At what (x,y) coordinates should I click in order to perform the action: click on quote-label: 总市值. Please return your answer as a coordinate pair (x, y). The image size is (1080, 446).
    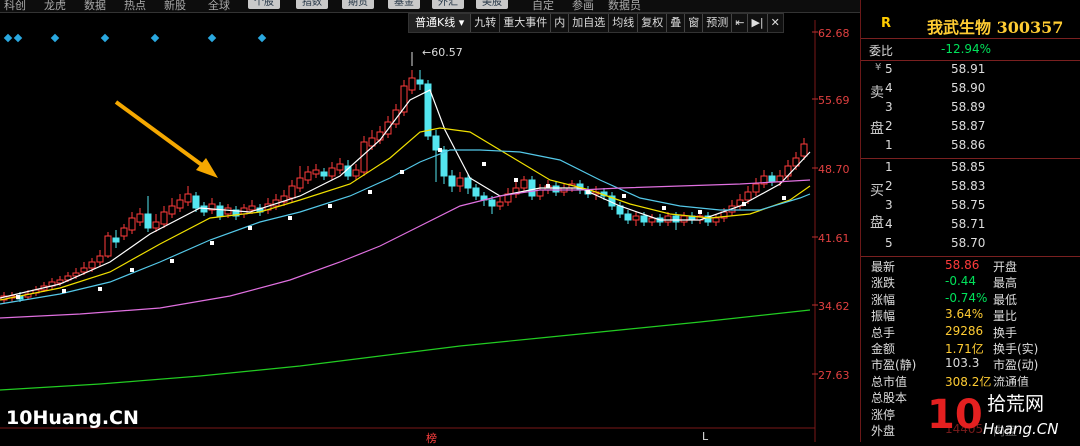
    Looking at the image, I should click on (889, 381).